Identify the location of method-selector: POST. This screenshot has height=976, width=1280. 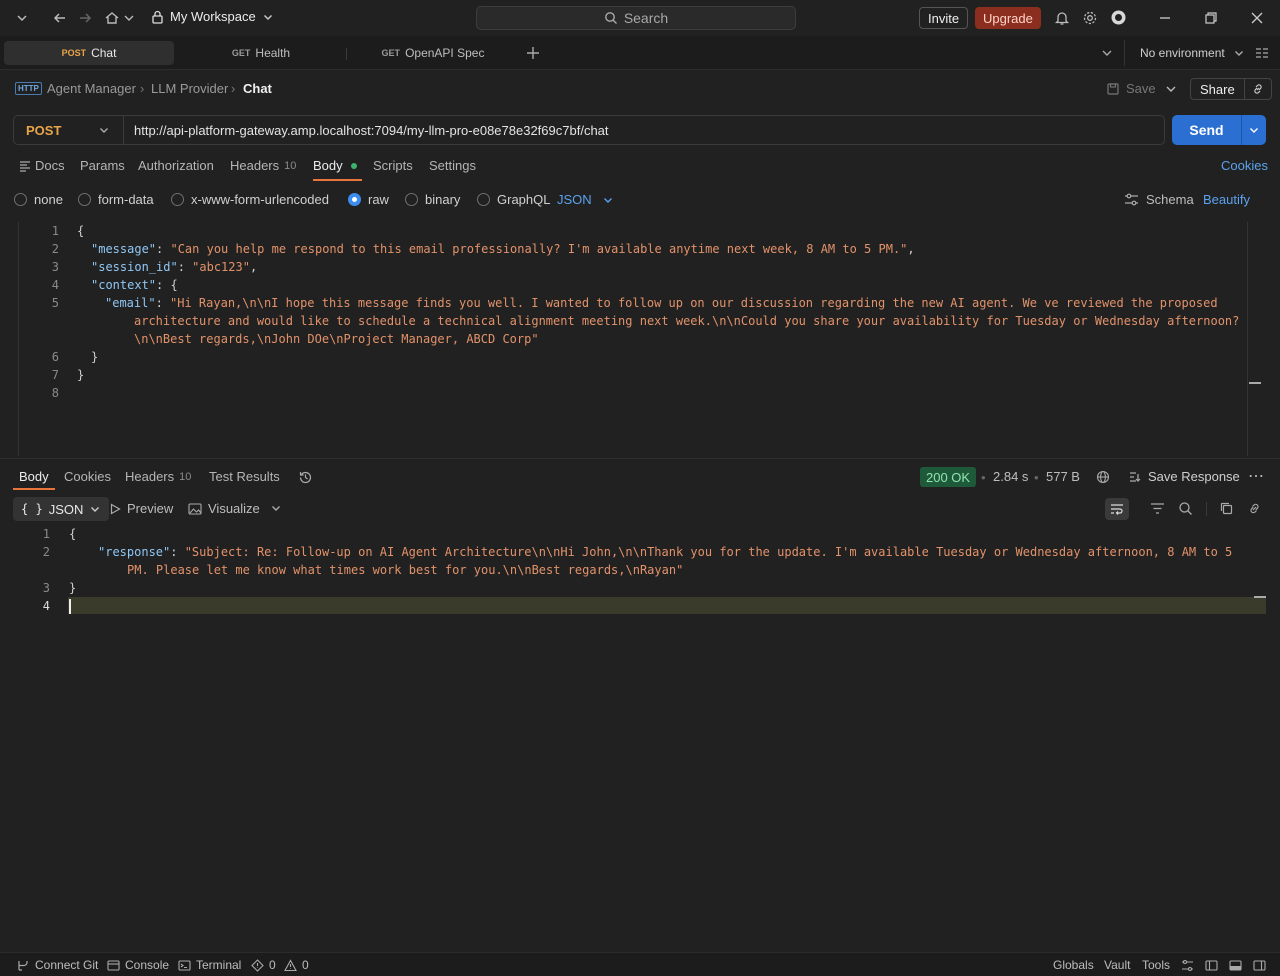
(69, 130).